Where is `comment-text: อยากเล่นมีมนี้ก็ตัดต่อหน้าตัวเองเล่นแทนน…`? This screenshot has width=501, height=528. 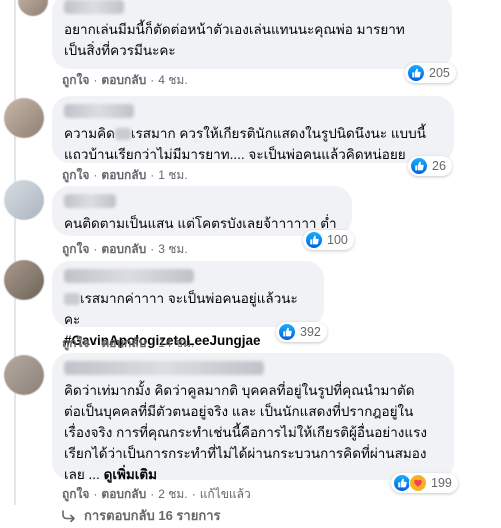
comment-text: อยากเล่นมีมนี้ก็ตัดต่อหน้าตัวเองเล่นแทนน… is located at coordinates (234, 40).